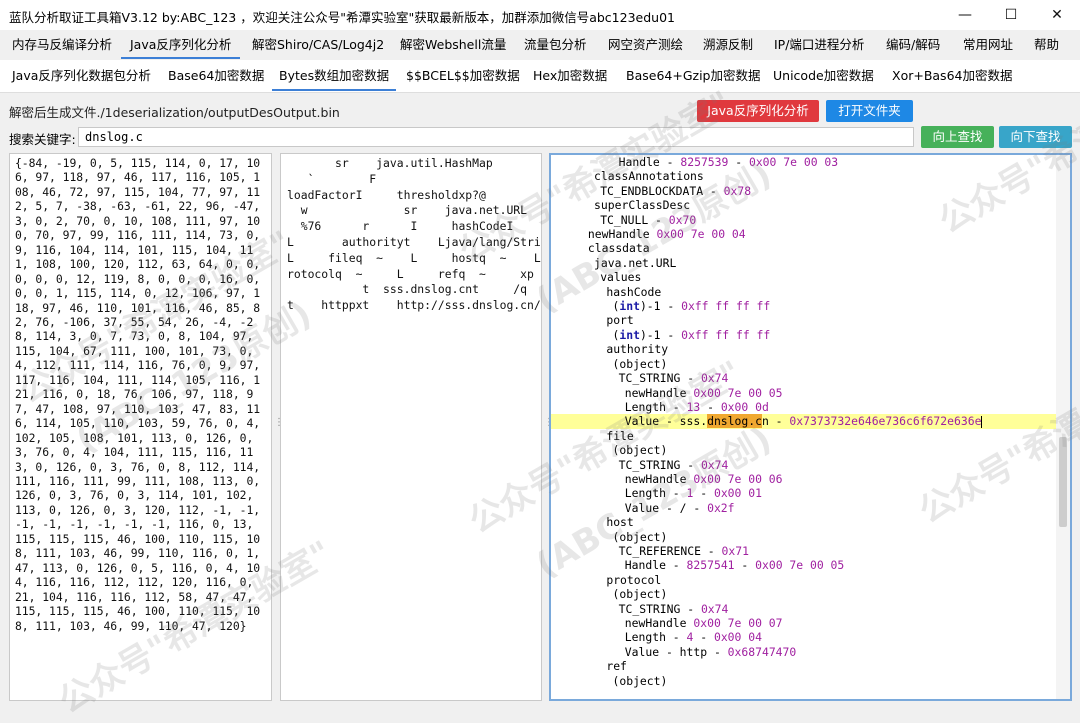 This screenshot has width=1080, height=723. I want to click on tree-row: host, so click(804, 522).